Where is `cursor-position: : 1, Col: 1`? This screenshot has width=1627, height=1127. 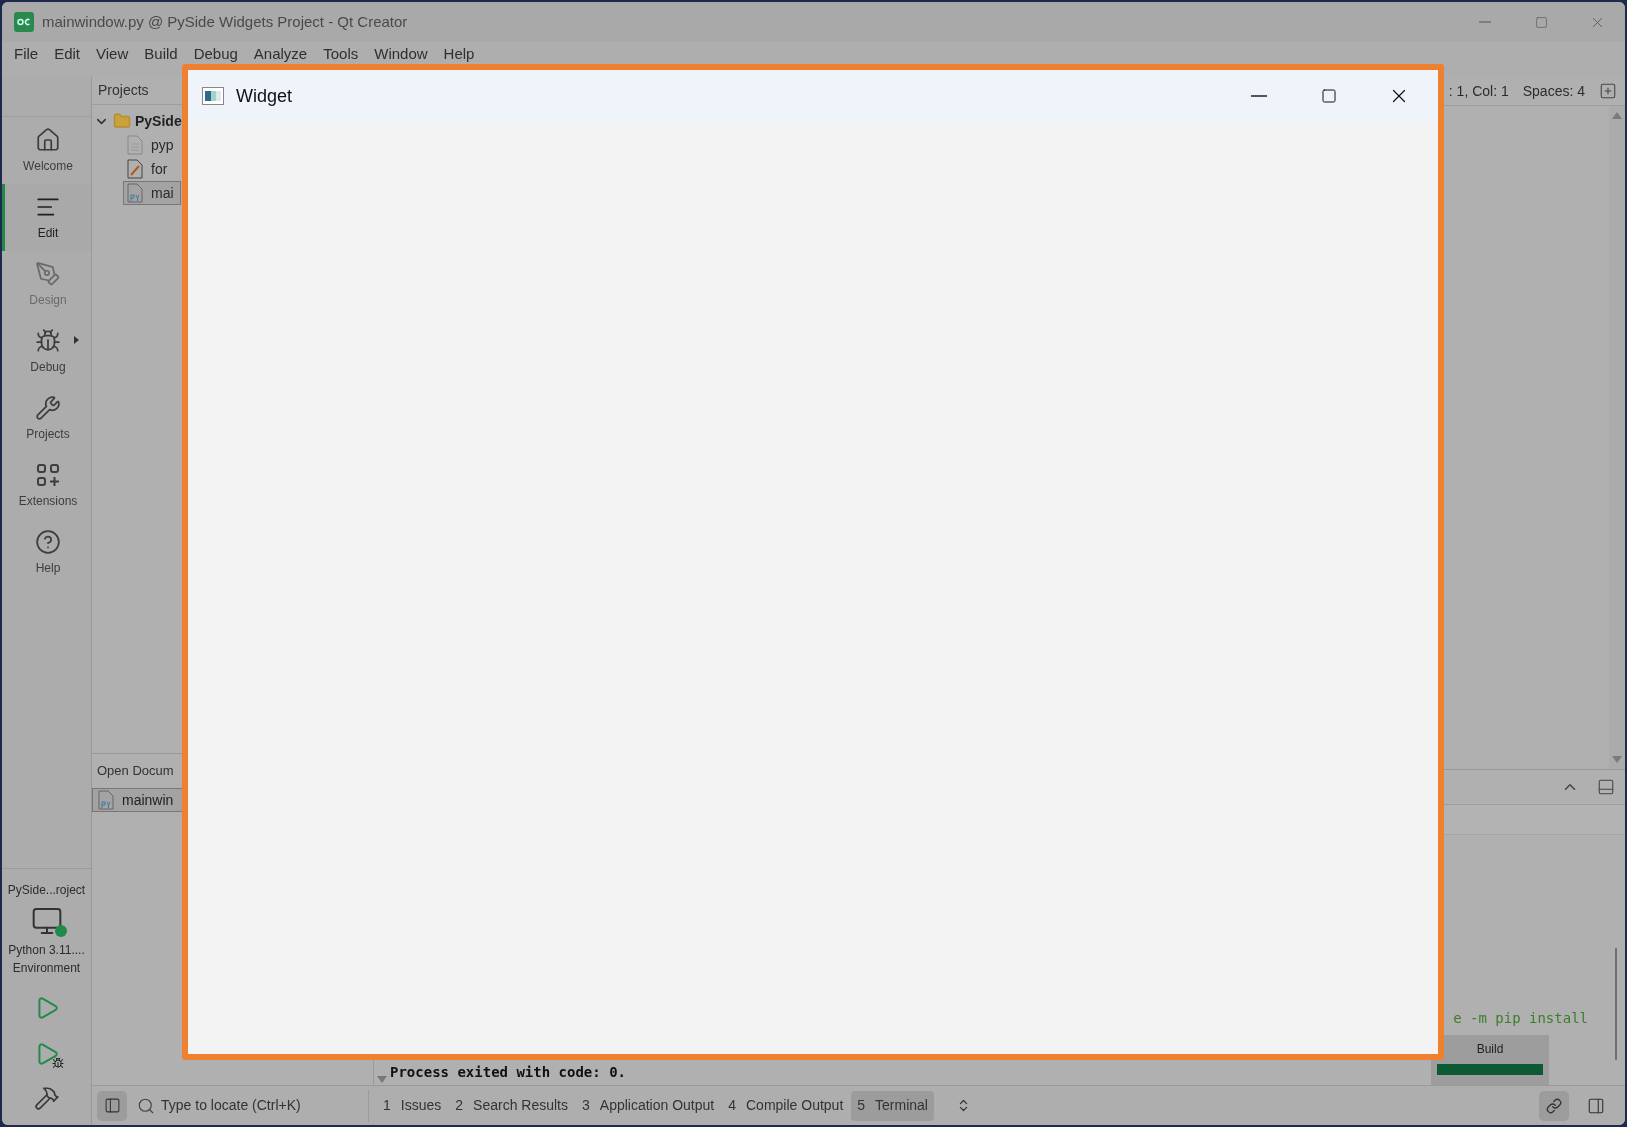
cursor-position: : 1, Col: 1 is located at coordinates (1478, 91).